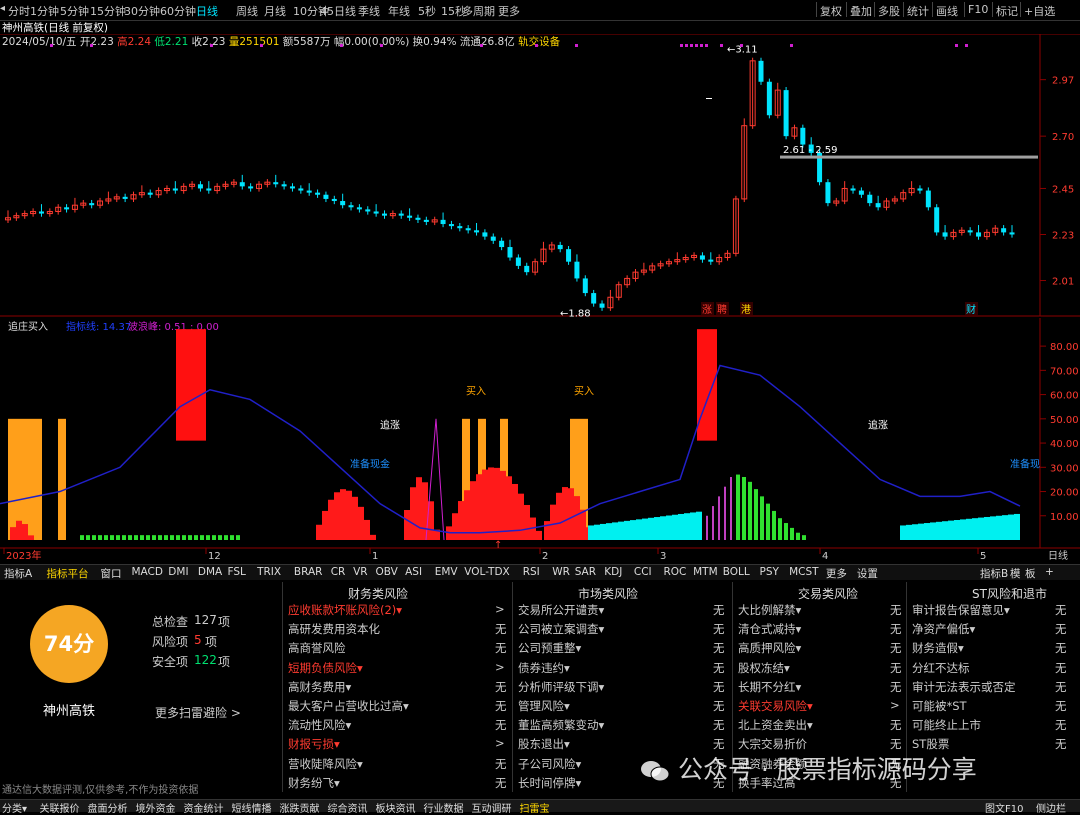 The image size is (1080, 815). I want to click on risk-item: 流动性风险▾, so click(319, 725).